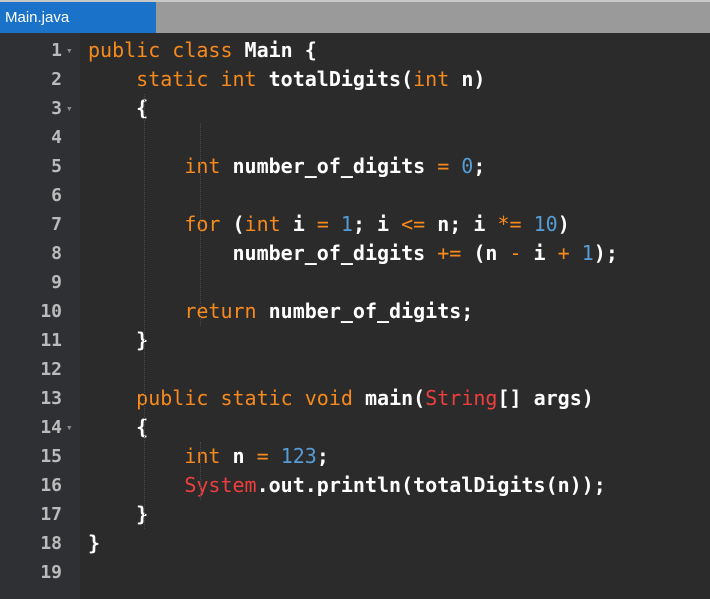 This screenshot has height=599, width=710. What do you see at coordinates (605, 253) in the screenshot?
I see `code-token: );` at bounding box center [605, 253].